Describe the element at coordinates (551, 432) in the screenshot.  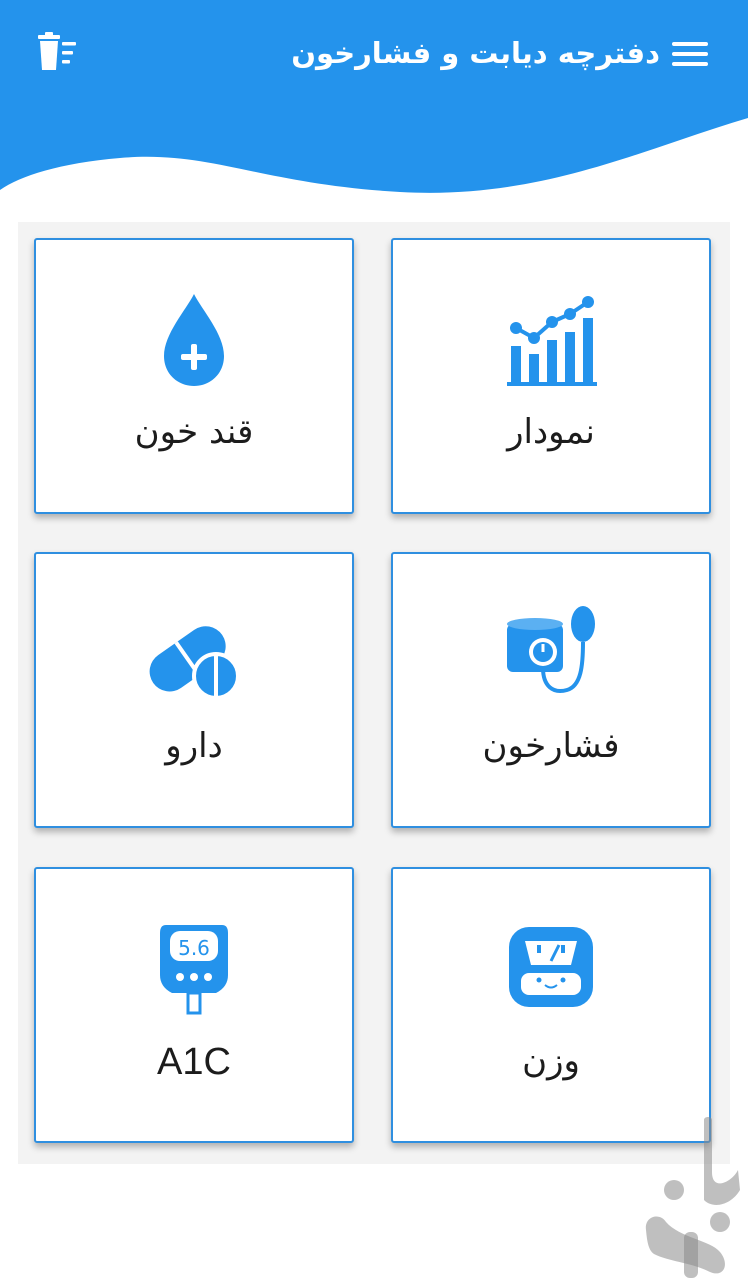
I see `chart-label: نمودار` at that location.